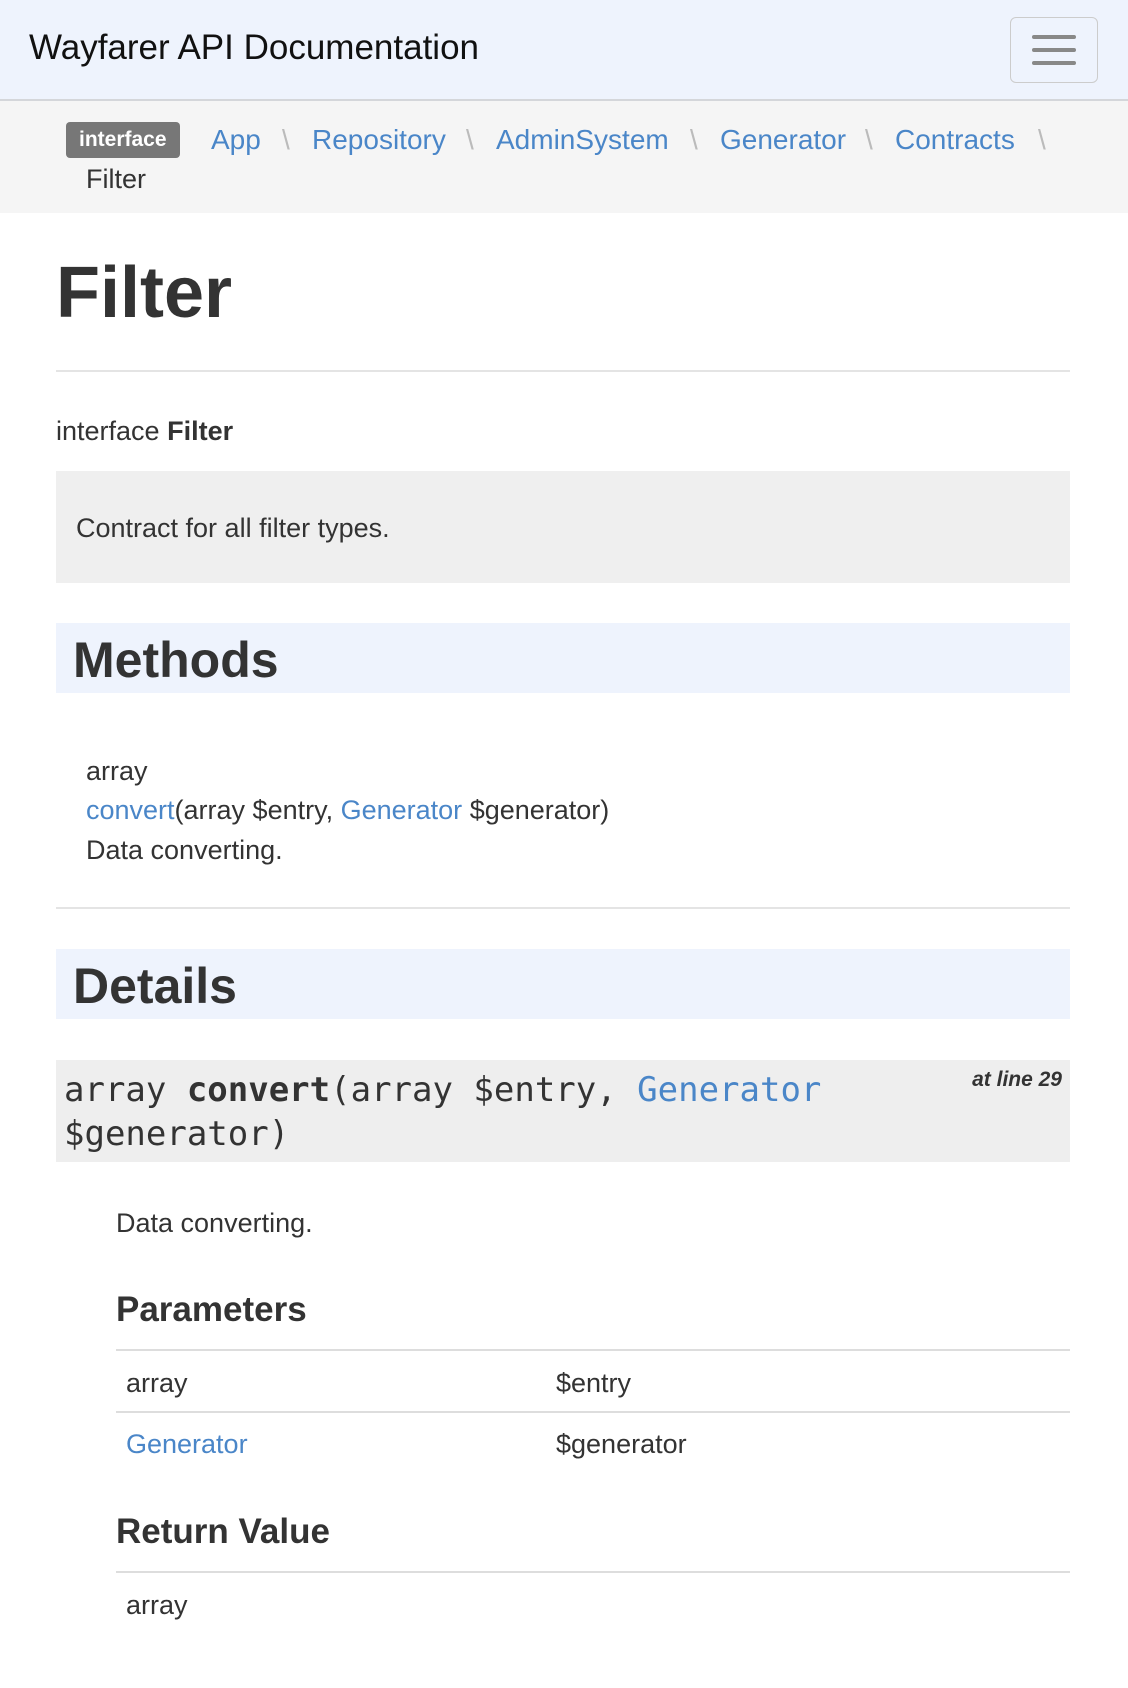 The image size is (1128, 1688). Describe the element at coordinates (254, 48) in the screenshot. I see `brand-title: Wayfarer API Documentation` at that location.